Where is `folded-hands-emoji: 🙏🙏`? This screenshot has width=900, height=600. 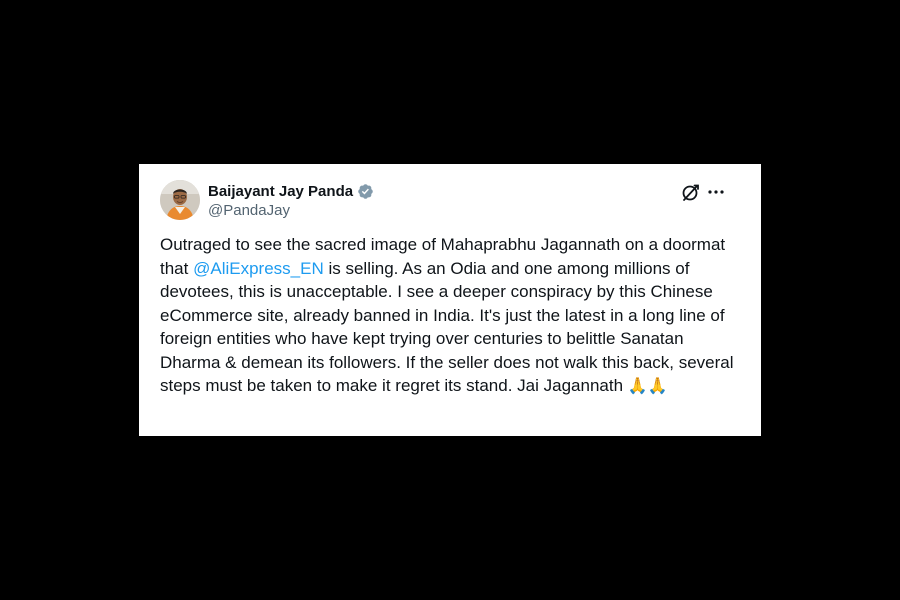
folded-hands-emoji: 🙏🙏 is located at coordinates (647, 386).